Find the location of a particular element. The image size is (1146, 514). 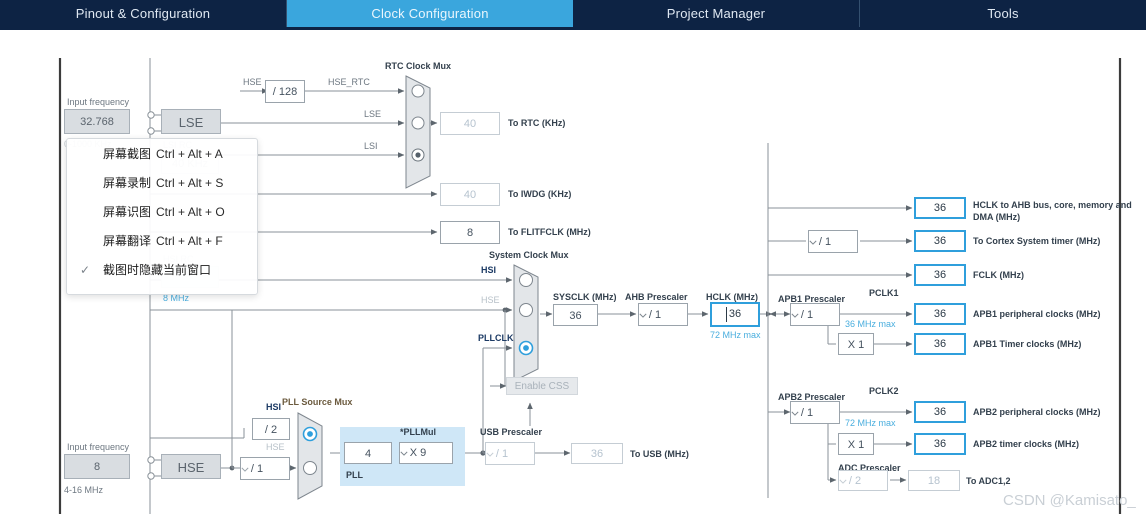

menu-item-screen-translate-label: 屏幕翻译 is located at coordinates (127, 241).